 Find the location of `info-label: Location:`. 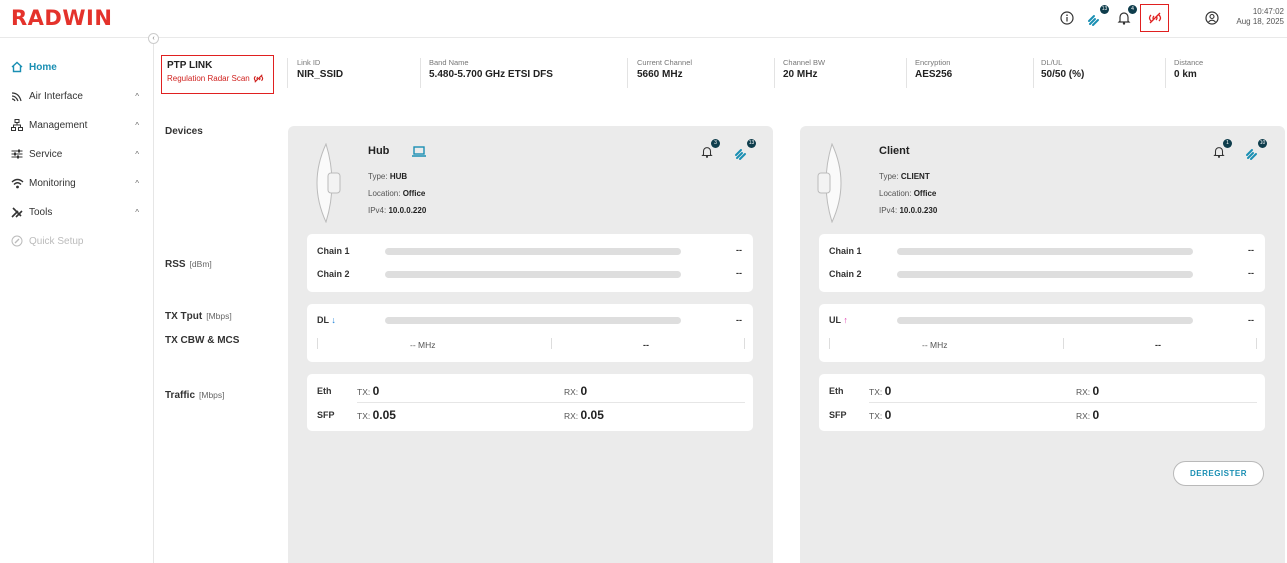

info-label: Location: is located at coordinates (384, 193).